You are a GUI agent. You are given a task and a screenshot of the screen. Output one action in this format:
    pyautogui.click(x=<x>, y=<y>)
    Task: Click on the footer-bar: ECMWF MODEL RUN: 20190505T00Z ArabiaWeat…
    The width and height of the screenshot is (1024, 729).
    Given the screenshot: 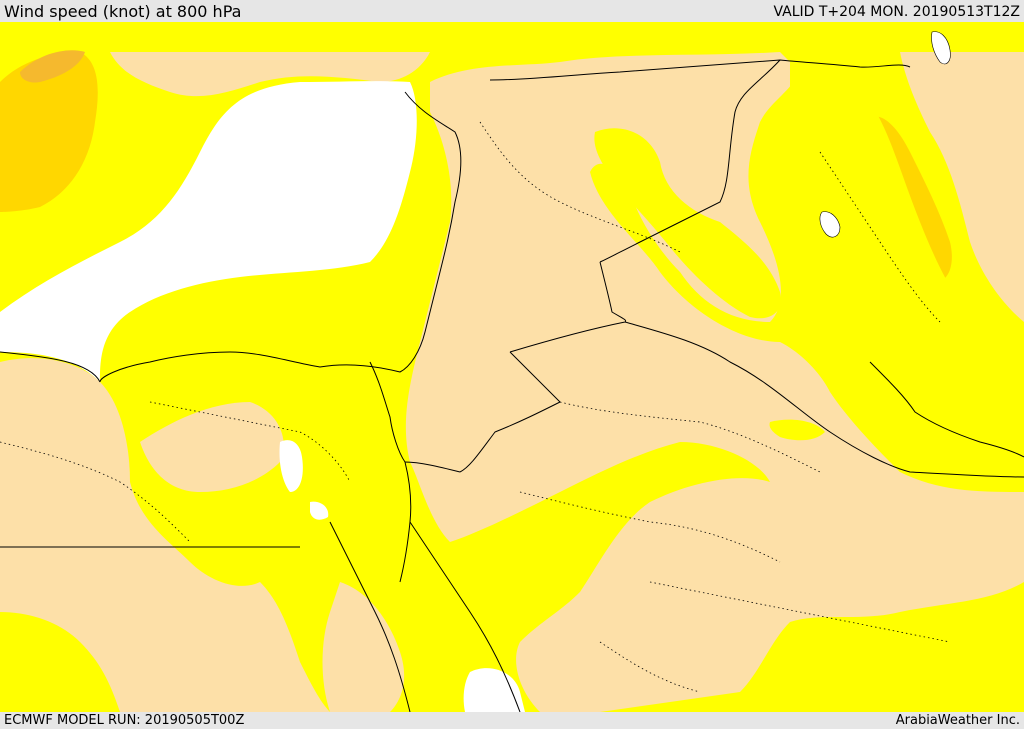 What is the action you would take?
    pyautogui.click(x=512, y=720)
    